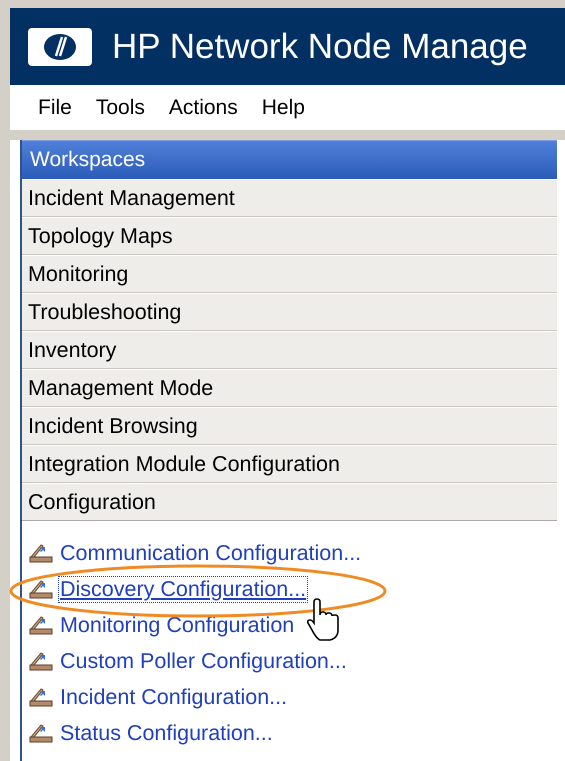 Image resolution: width=565 pixels, height=761 pixels. Describe the element at coordinates (203, 108) in the screenshot. I see `menu-item: Actions` at that location.